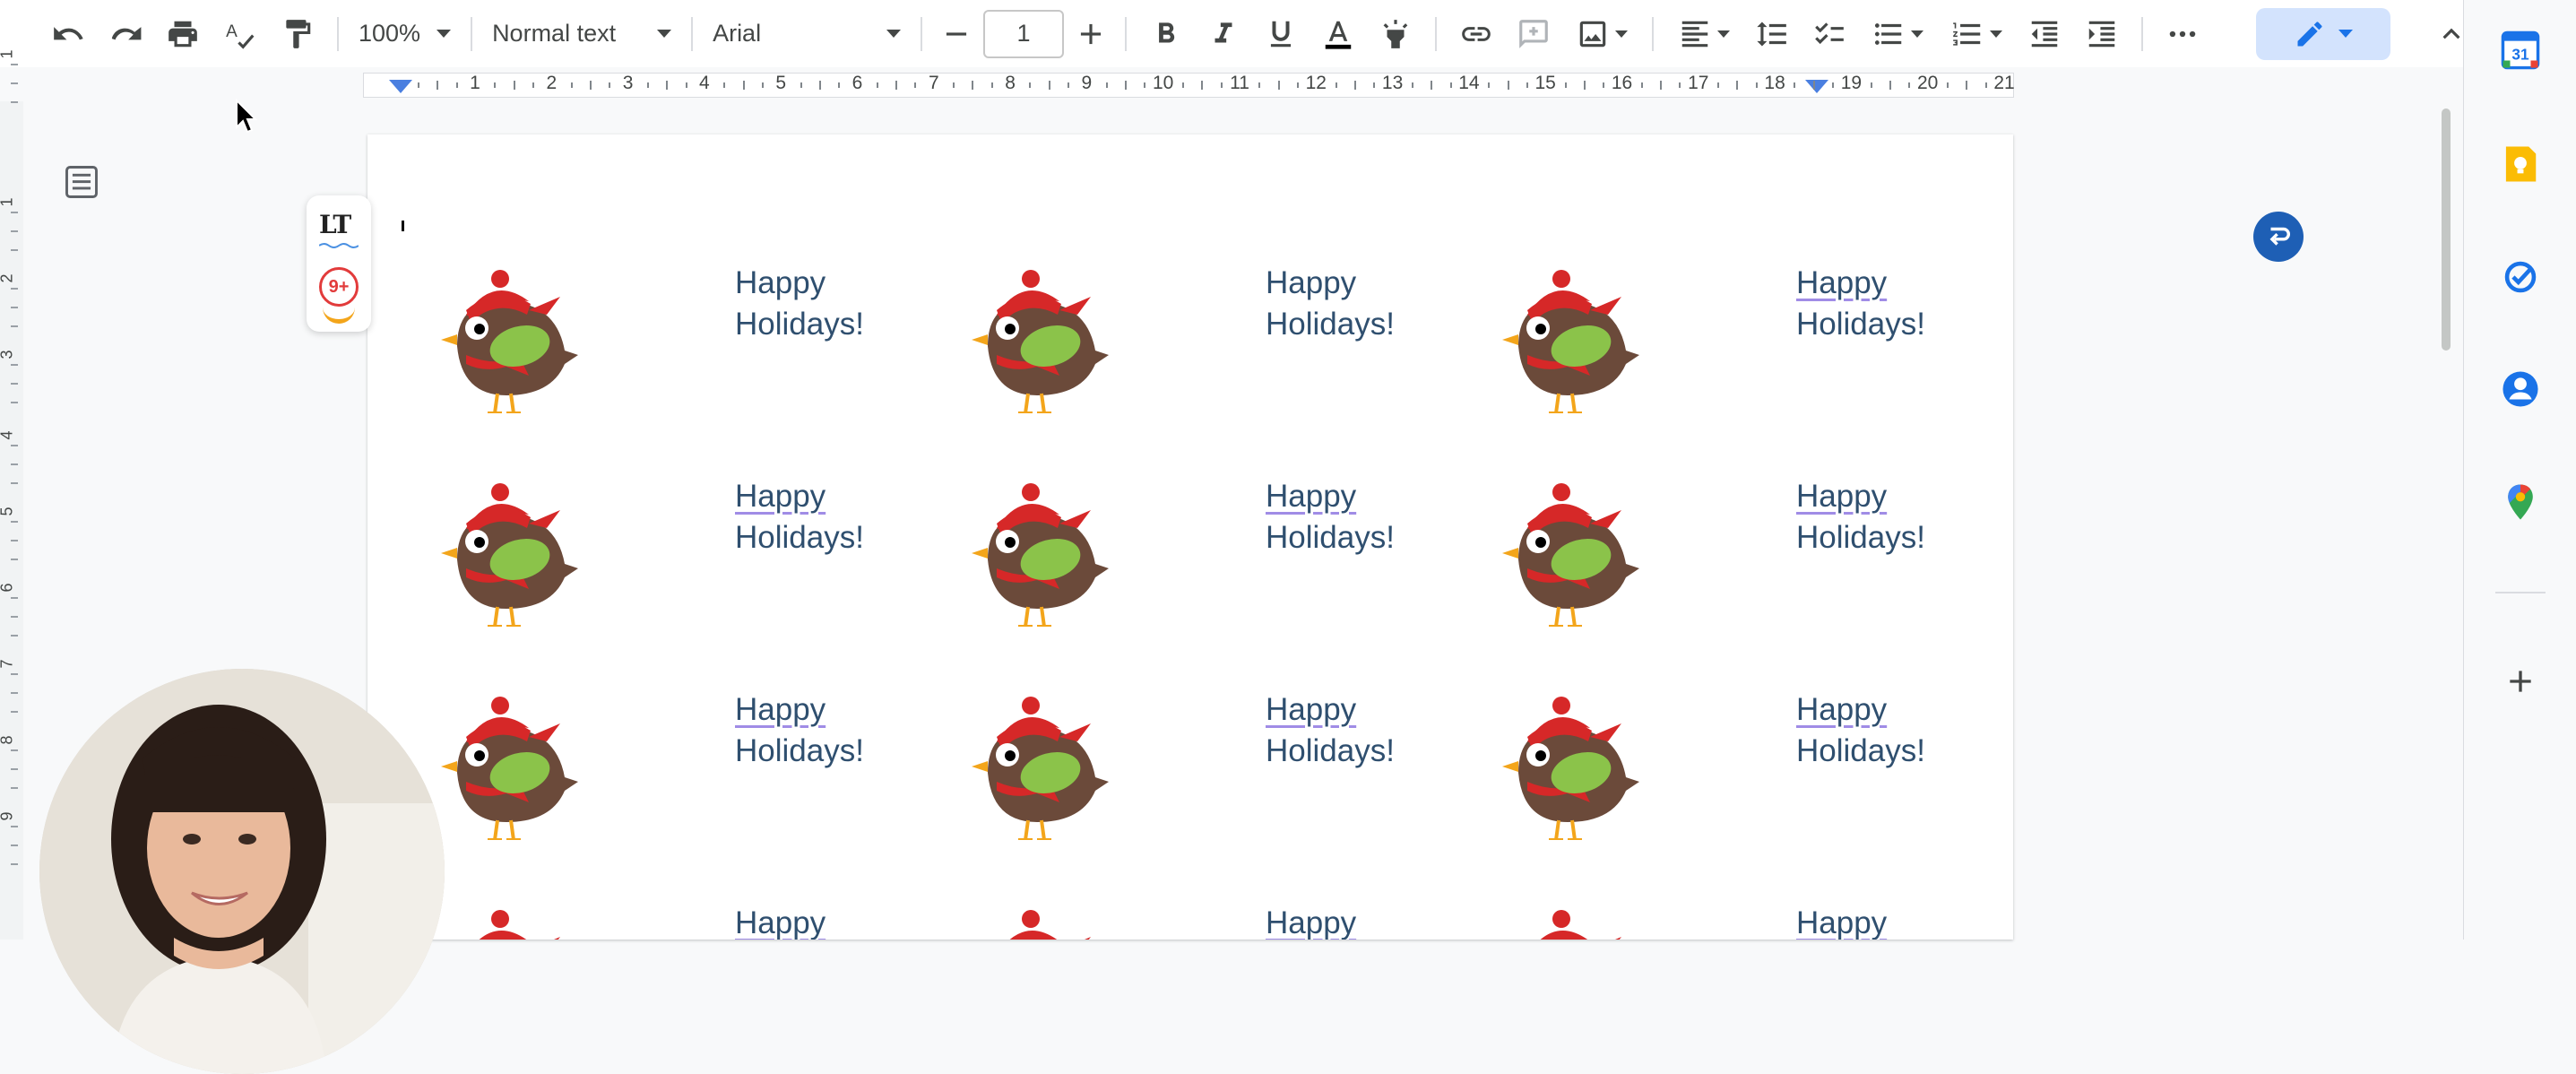  What do you see at coordinates (1897, 34) in the screenshot?
I see `bulleted-list-button` at bounding box center [1897, 34].